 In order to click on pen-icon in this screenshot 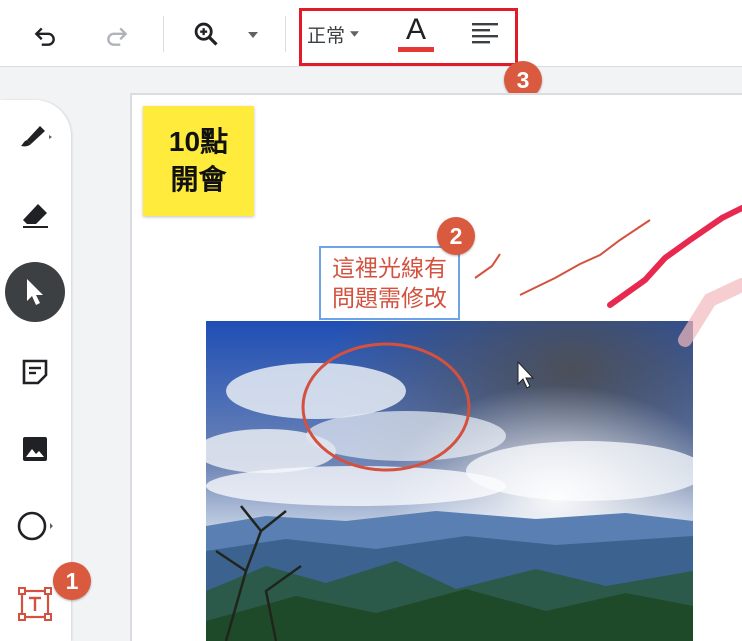, I will do `click(36, 136)`.